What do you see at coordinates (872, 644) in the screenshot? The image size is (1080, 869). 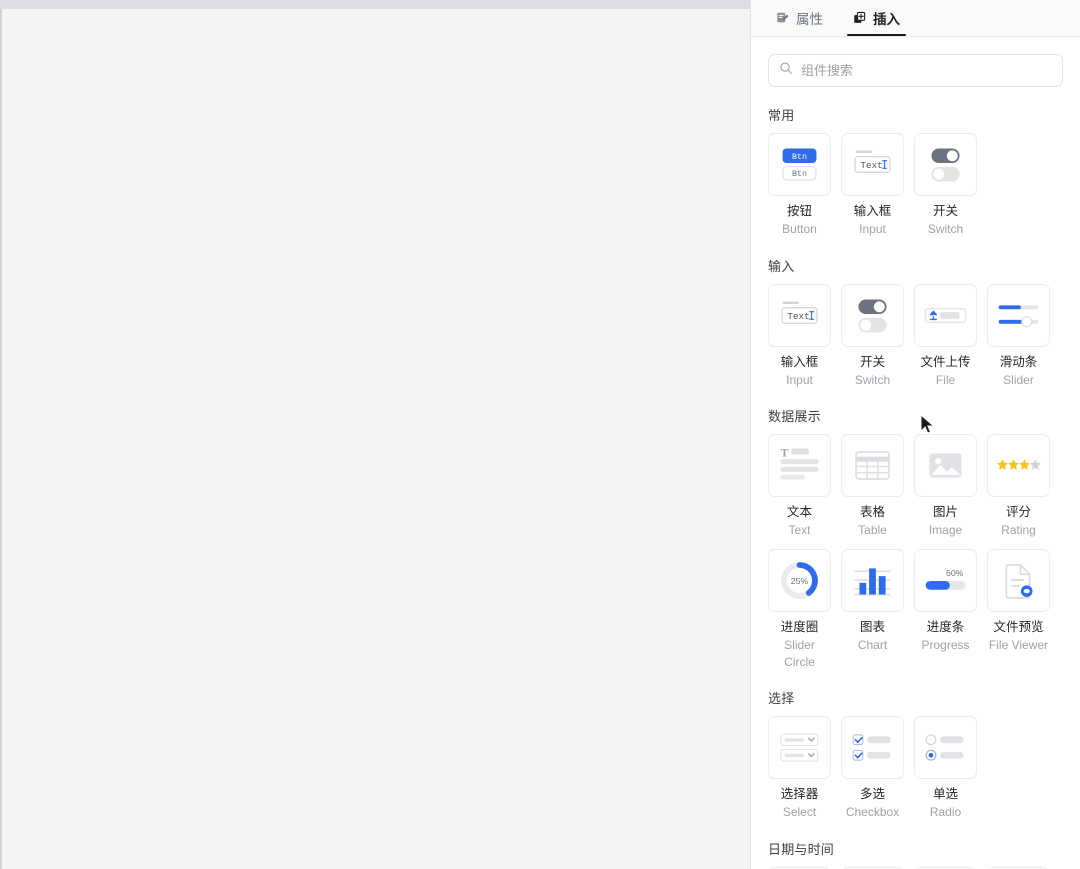 I see `component-label-en: Chart` at bounding box center [872, 644].